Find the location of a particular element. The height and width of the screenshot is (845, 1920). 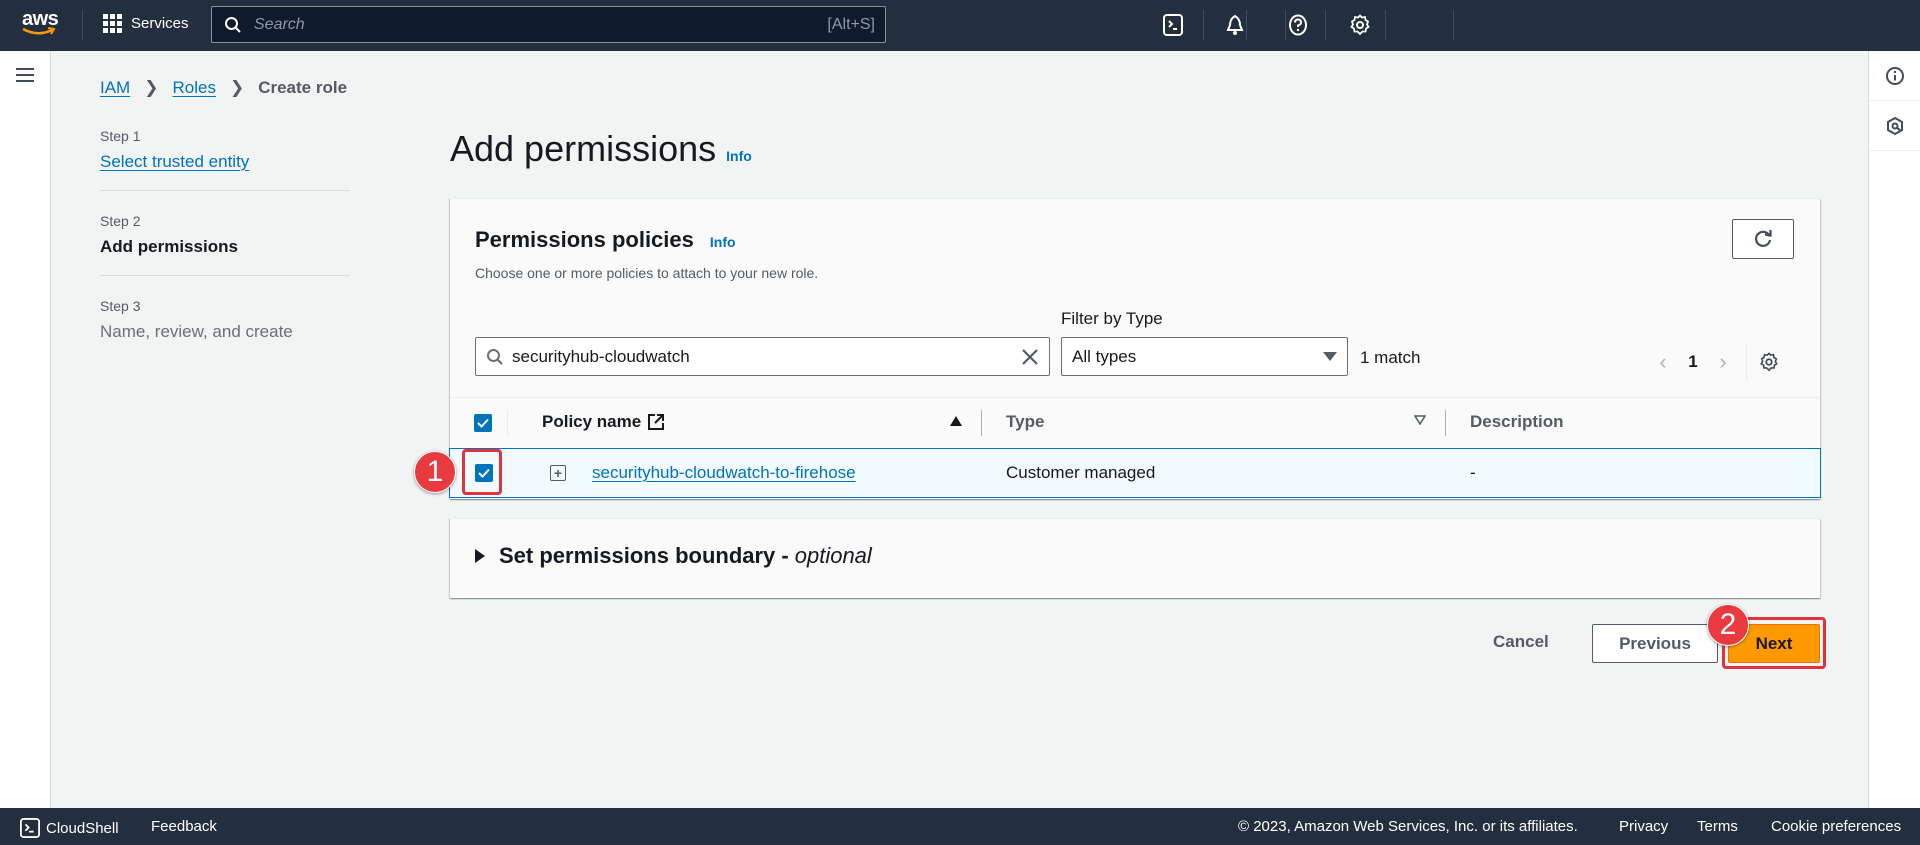

select-all-checkbox is located at coordinates (483, 423).